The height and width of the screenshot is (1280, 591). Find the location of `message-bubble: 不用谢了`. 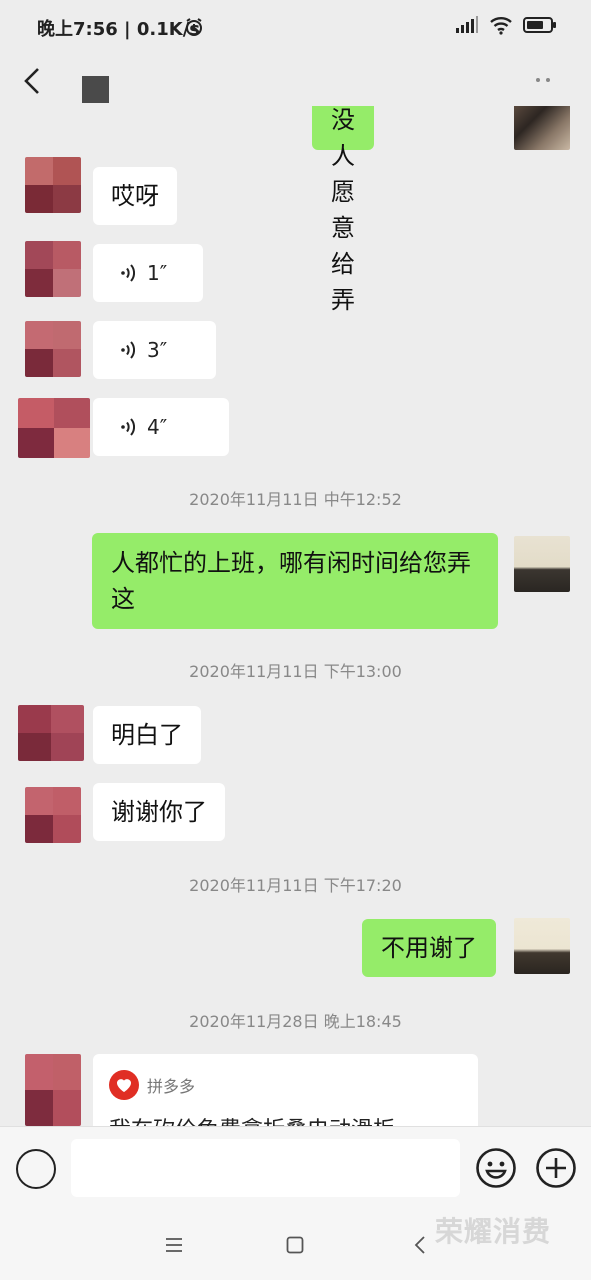

message-bubble: 不用谢了 is located at coordinates (429, 948).